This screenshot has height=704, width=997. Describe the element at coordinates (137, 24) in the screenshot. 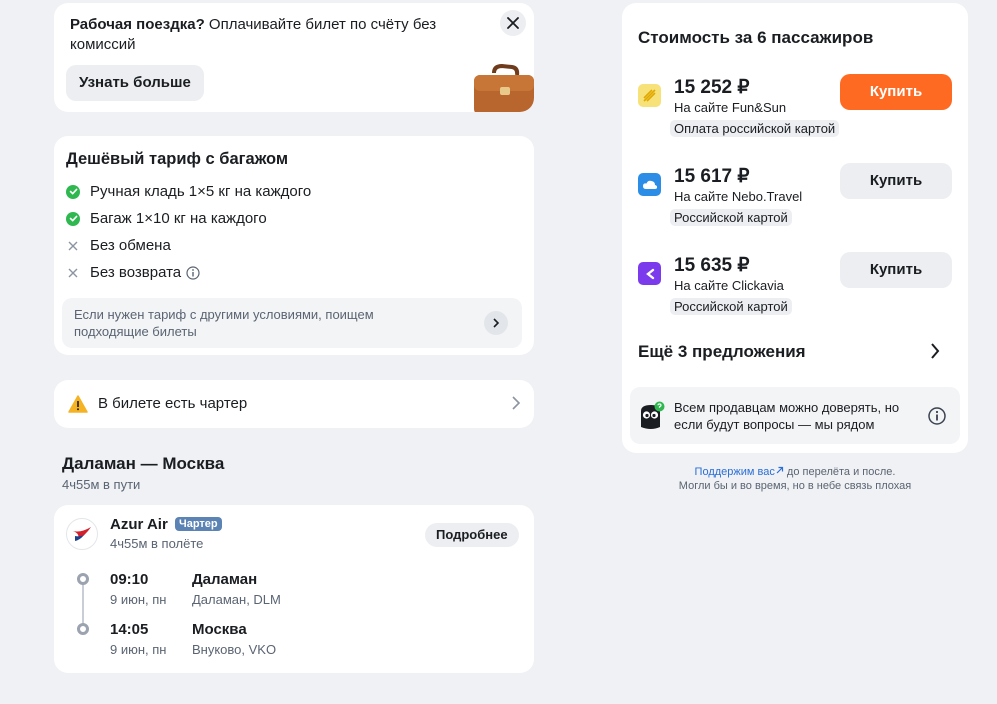

I see `promo-title: Рабочая поездка?` at that location.